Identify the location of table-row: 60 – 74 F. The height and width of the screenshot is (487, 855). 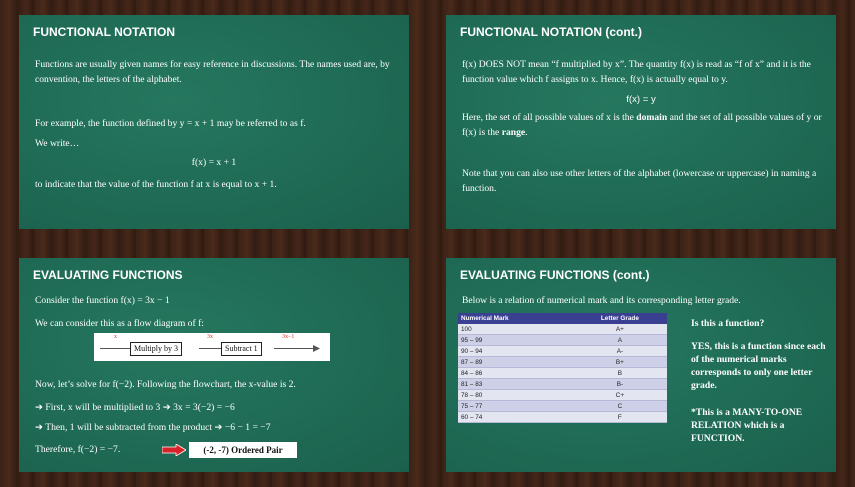
(562, 417).